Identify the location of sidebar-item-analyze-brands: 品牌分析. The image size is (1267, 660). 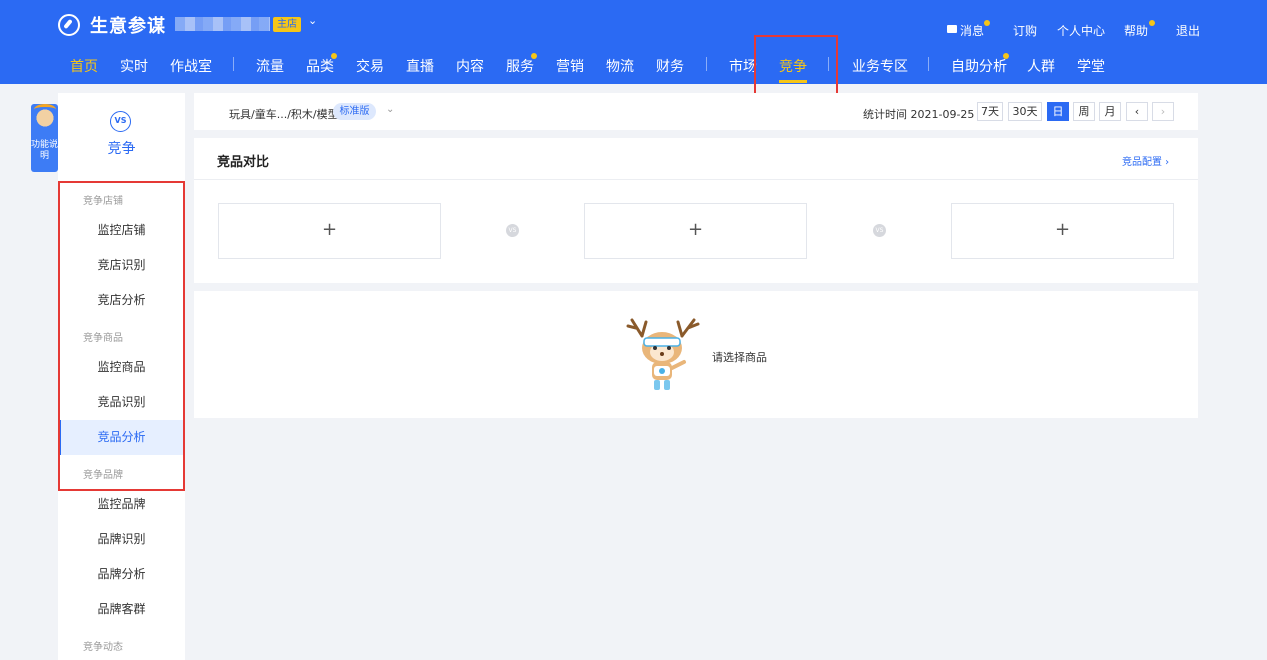
(121, 574).